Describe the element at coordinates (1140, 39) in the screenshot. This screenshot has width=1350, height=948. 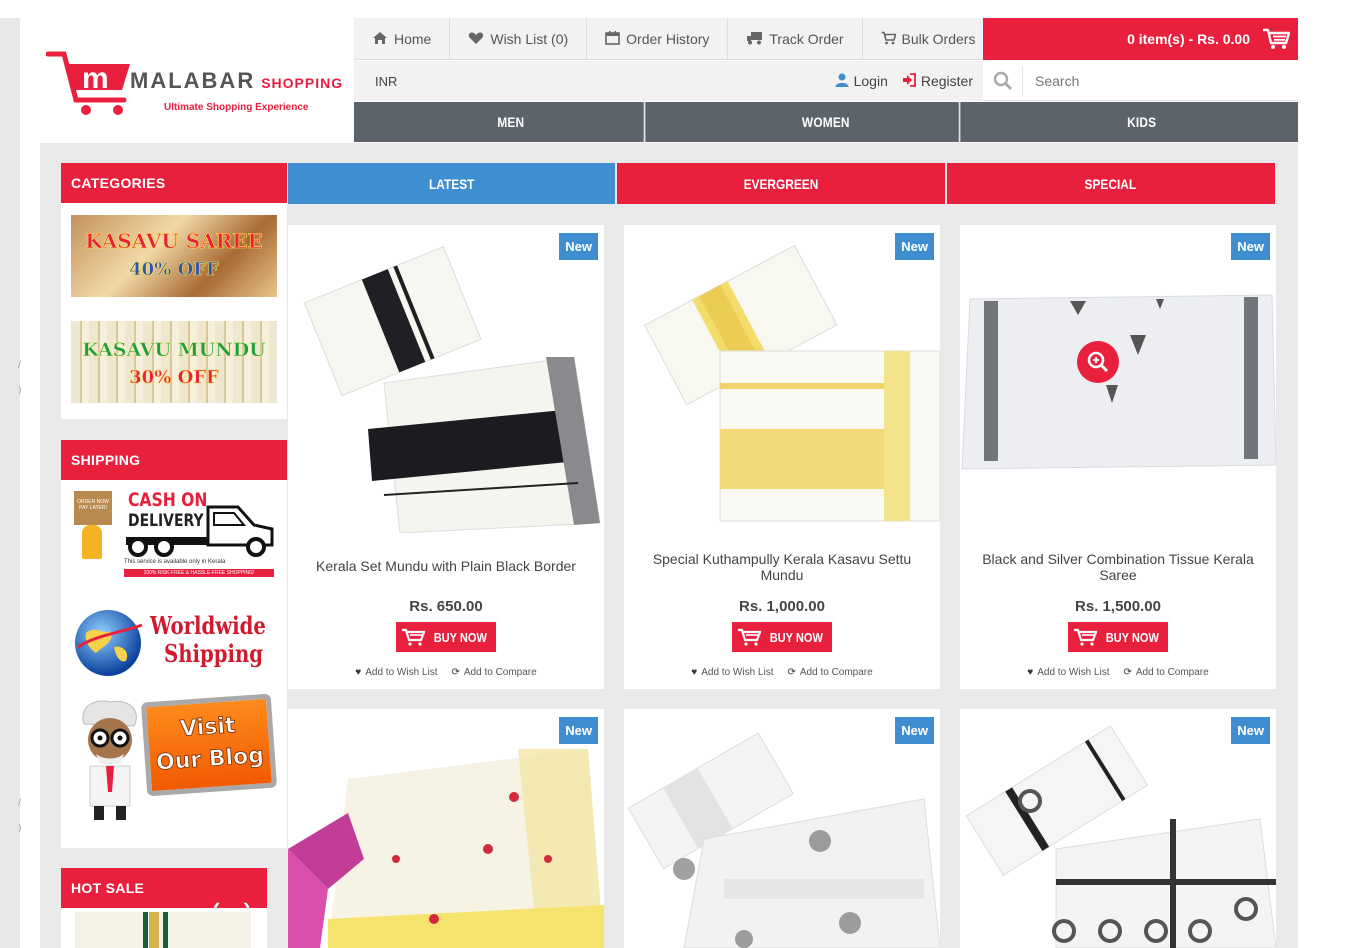
I see `cart-summary-button: 0 item(s) - Rs. 0.00` at that location.